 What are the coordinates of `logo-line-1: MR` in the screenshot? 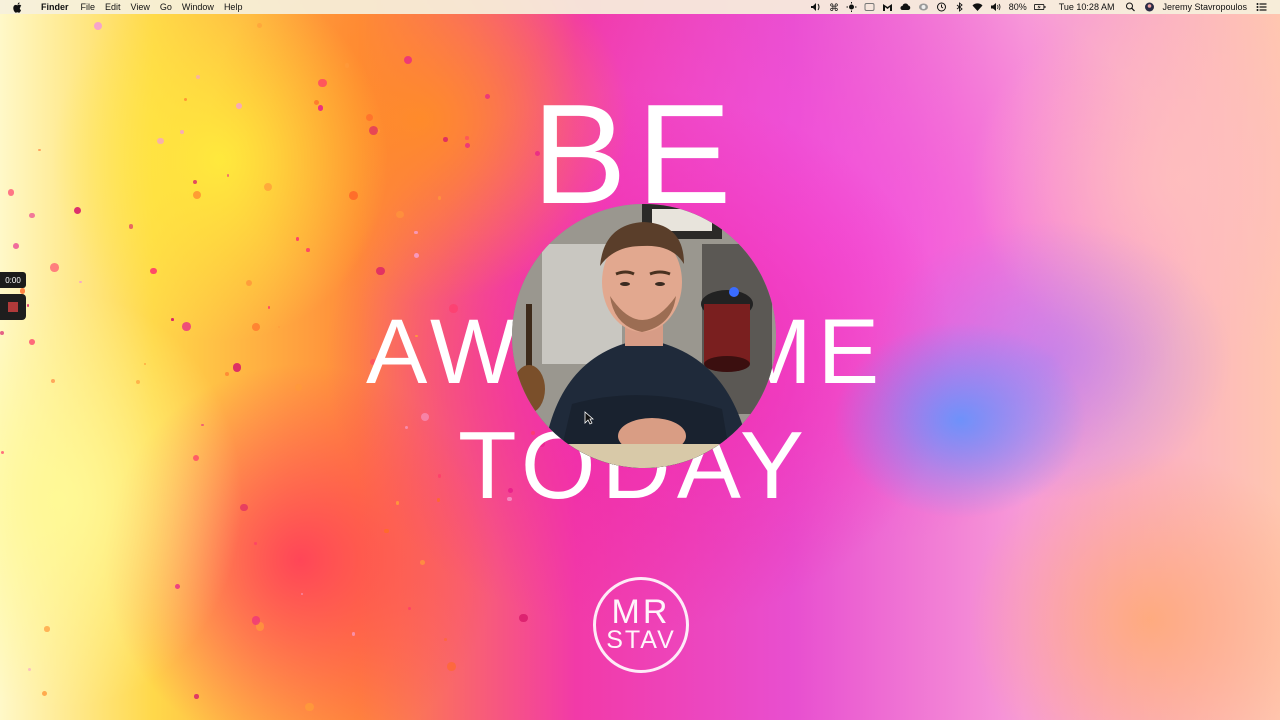 It's located at (641, 612).